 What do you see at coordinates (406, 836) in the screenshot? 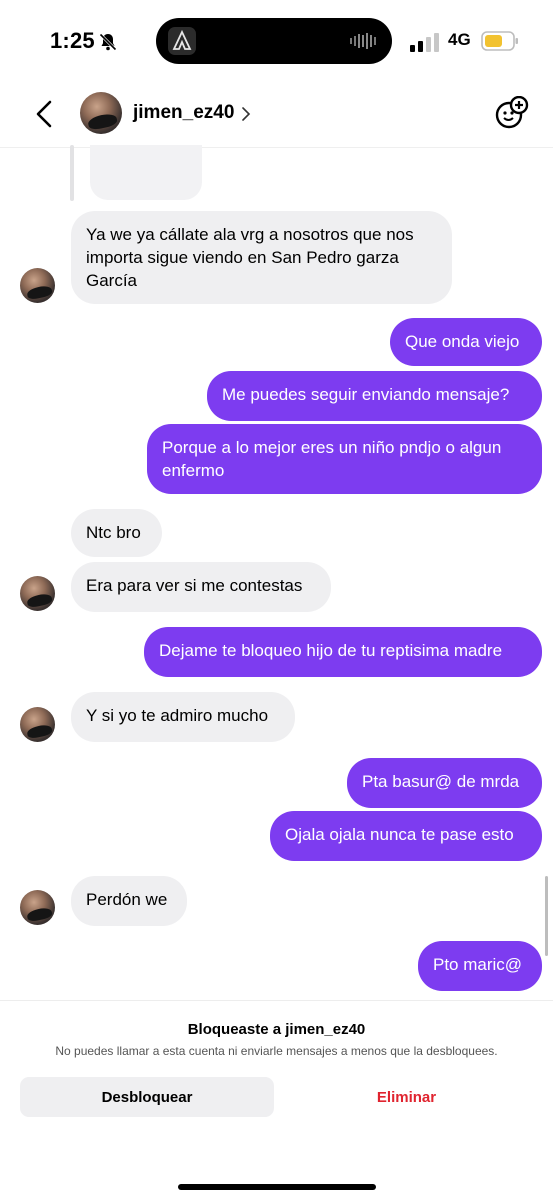
I see `message-outgoing: Ojala ojala nunca te pase esto` at bounding box center [406, 836].